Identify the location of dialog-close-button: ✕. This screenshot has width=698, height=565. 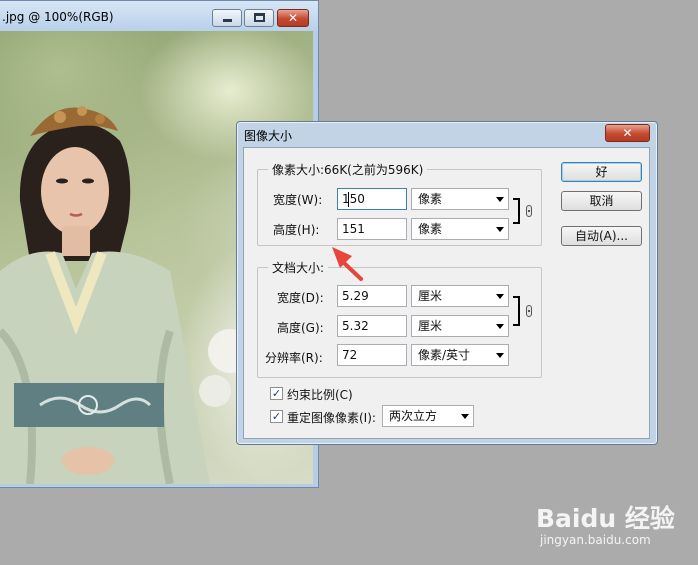
(627, 133).